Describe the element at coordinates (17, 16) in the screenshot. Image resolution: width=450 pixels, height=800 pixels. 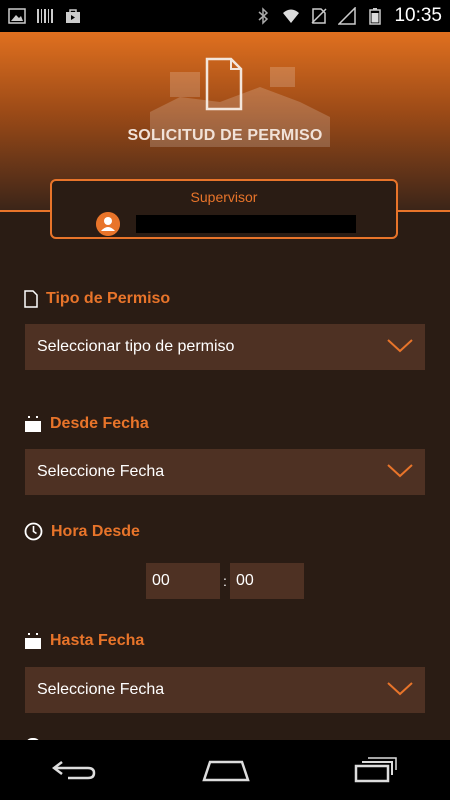
I see `picture-icon` at that location.